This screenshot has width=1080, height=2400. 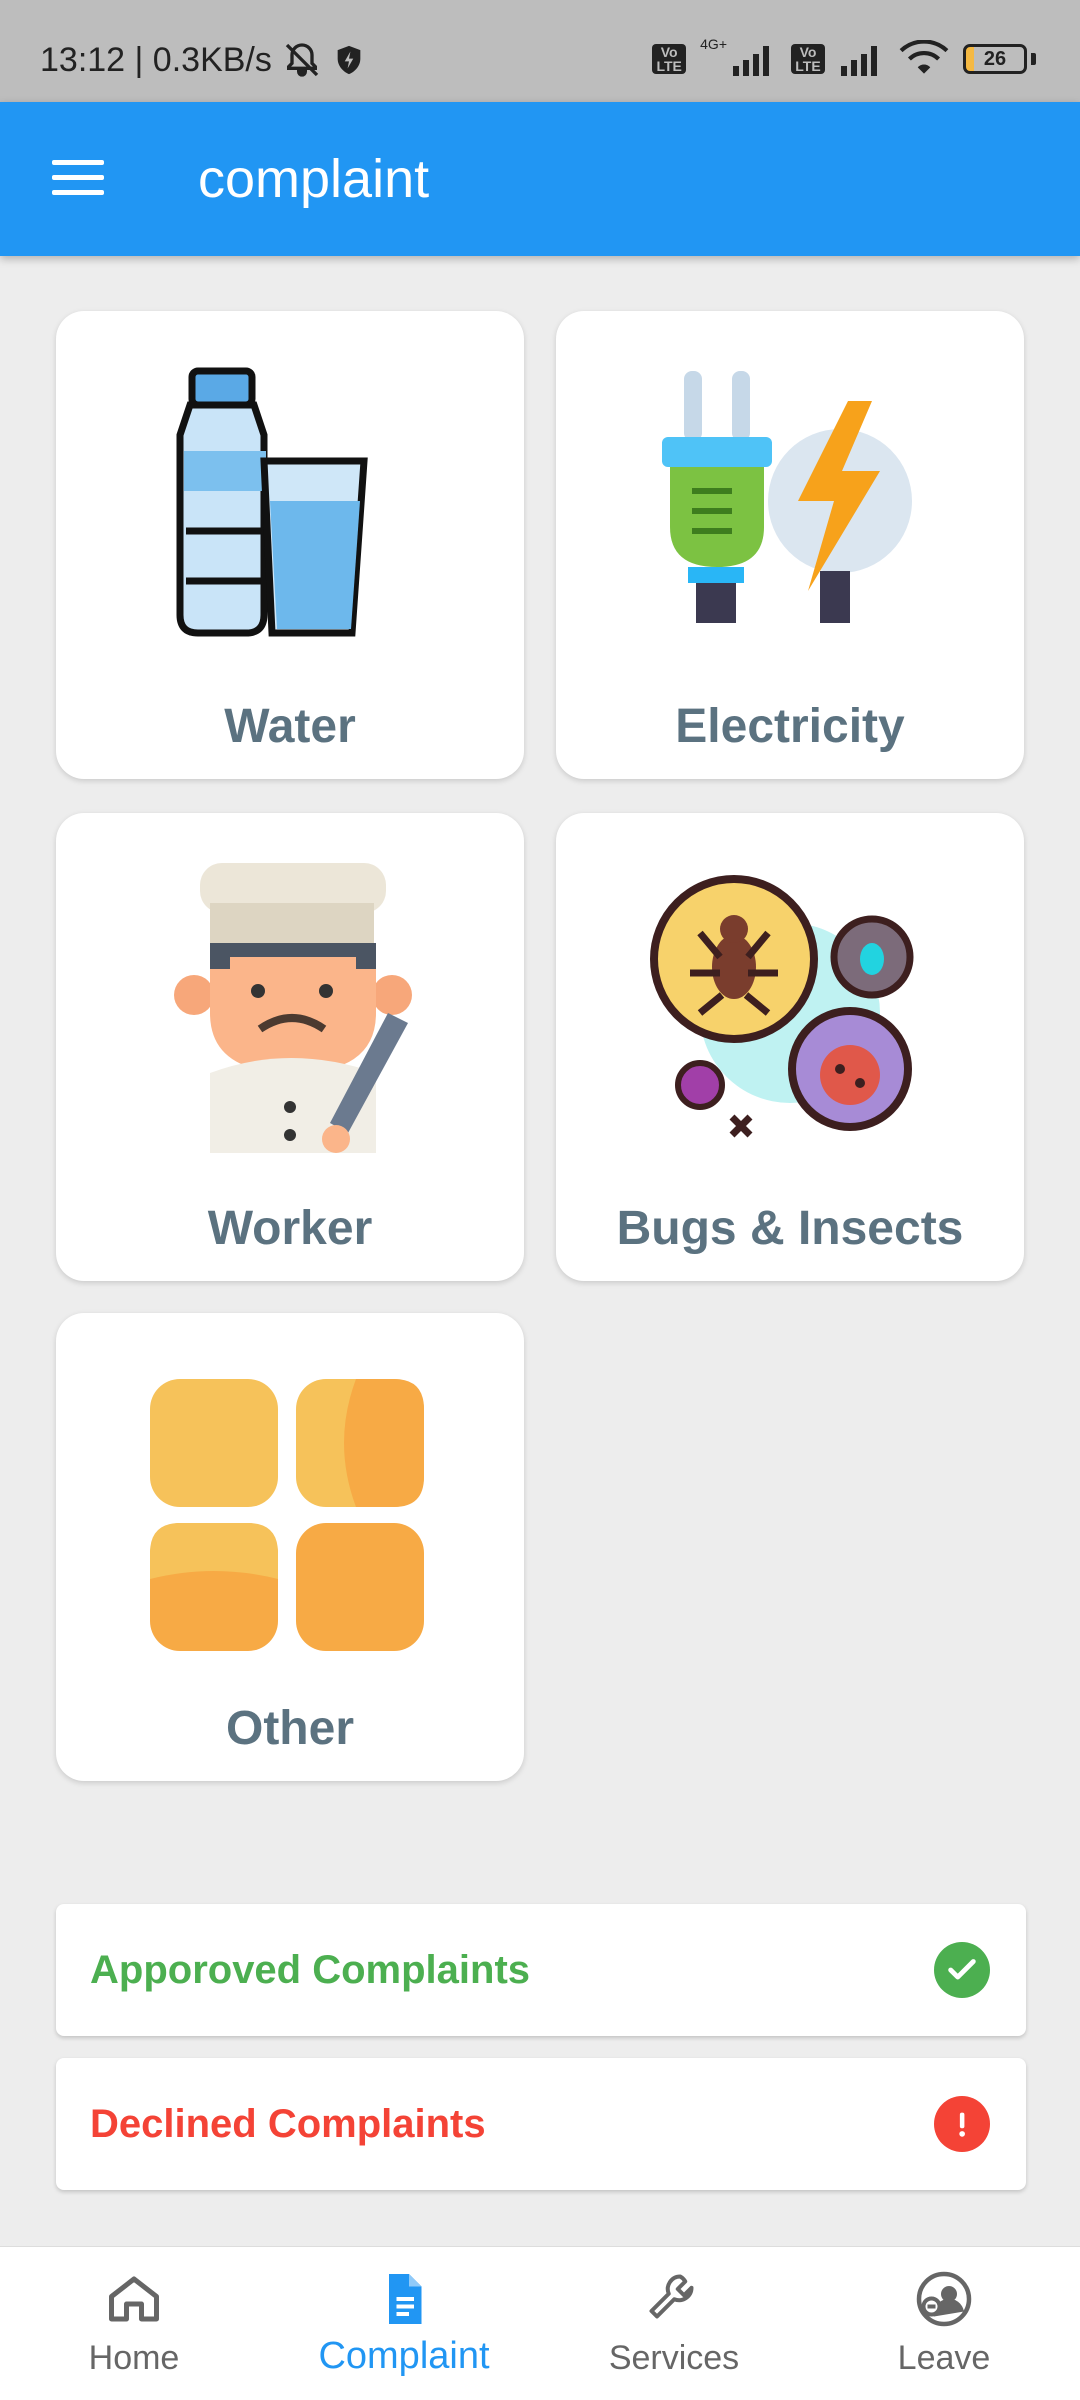 I want to click on category-card-other: Other, so click(x=290, y=1547).